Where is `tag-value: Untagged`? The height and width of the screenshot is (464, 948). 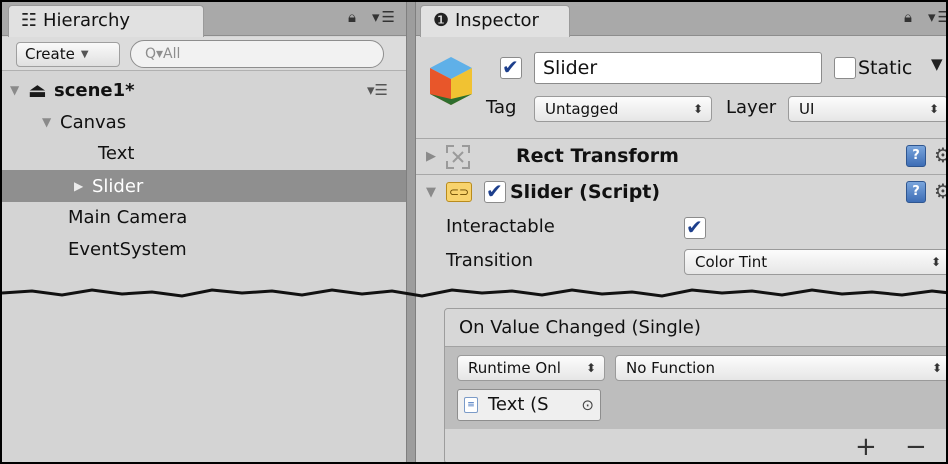
tag-value: Untagged is located at coordinates (582, 109).